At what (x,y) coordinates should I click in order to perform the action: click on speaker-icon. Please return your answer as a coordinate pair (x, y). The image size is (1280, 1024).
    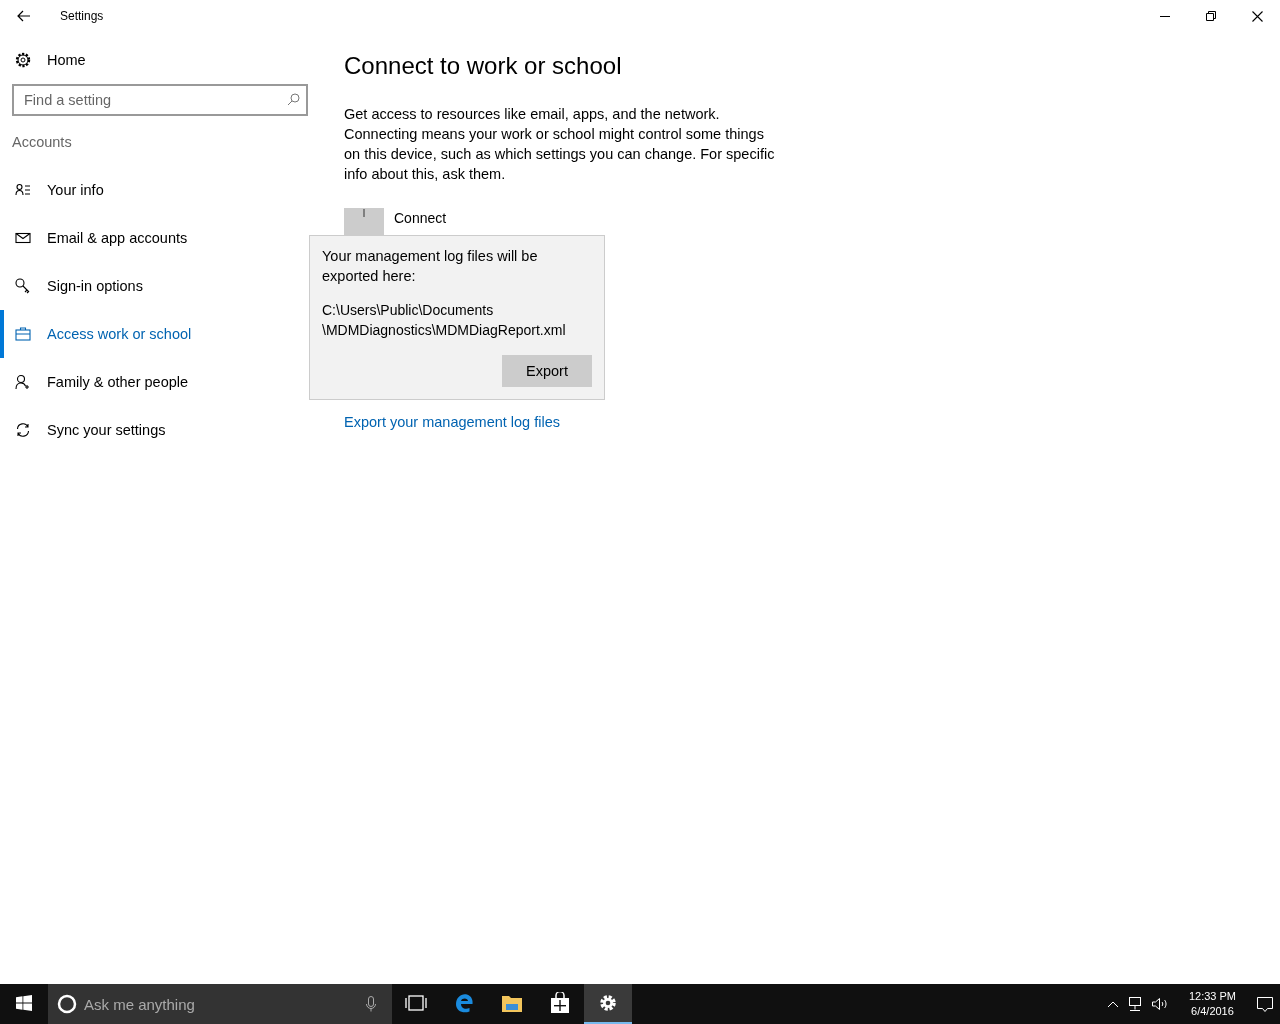
    Looking at the image, I should click on (1159, 1004).